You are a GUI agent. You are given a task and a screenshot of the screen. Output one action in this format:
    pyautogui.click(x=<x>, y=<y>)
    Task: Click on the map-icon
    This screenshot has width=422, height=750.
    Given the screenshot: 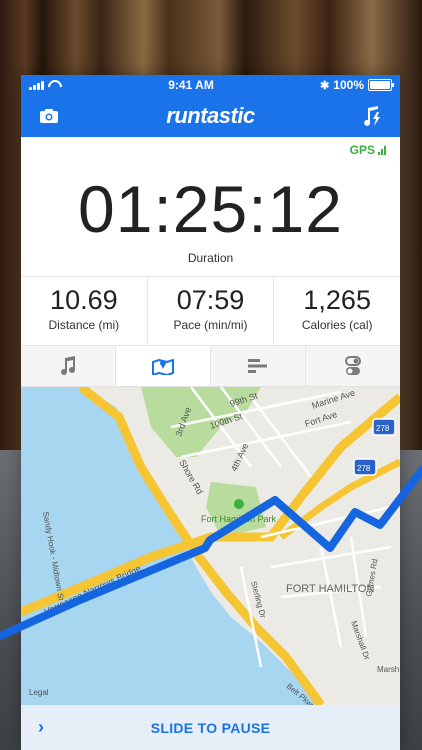 What is the action you would take?
    pyautogui.click(x=163, y=367)
    